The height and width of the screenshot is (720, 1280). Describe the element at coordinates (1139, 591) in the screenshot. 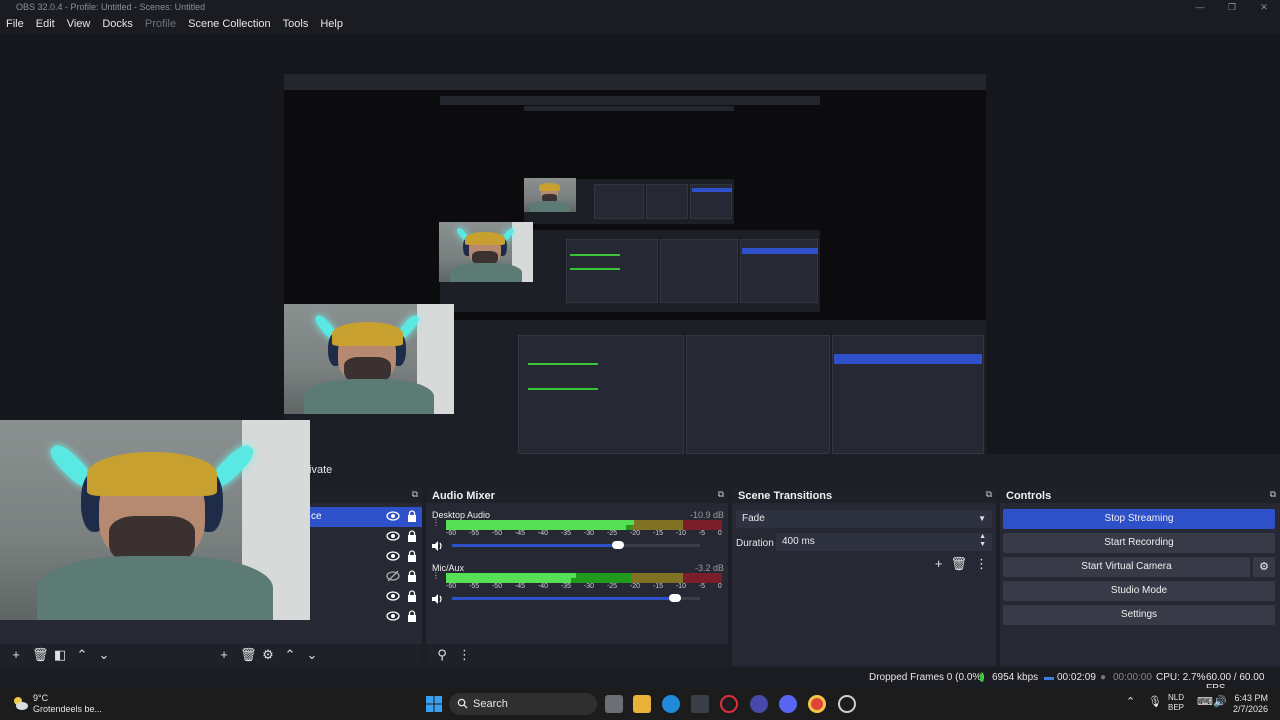

I see `studio-mode-button: Studio Mode` at that location.